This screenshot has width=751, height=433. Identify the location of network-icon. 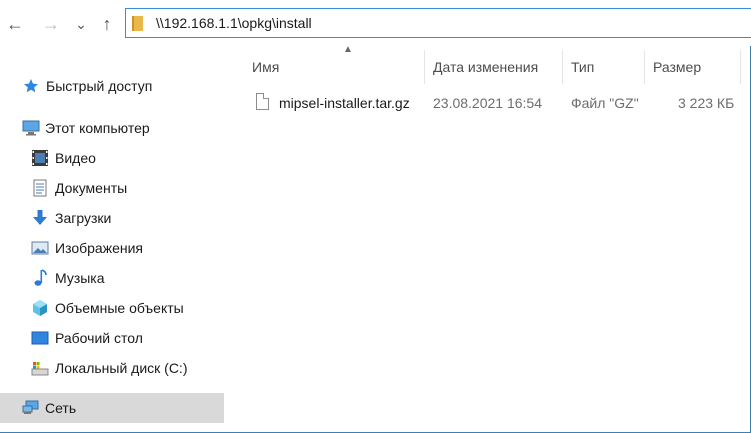
(31, 408).